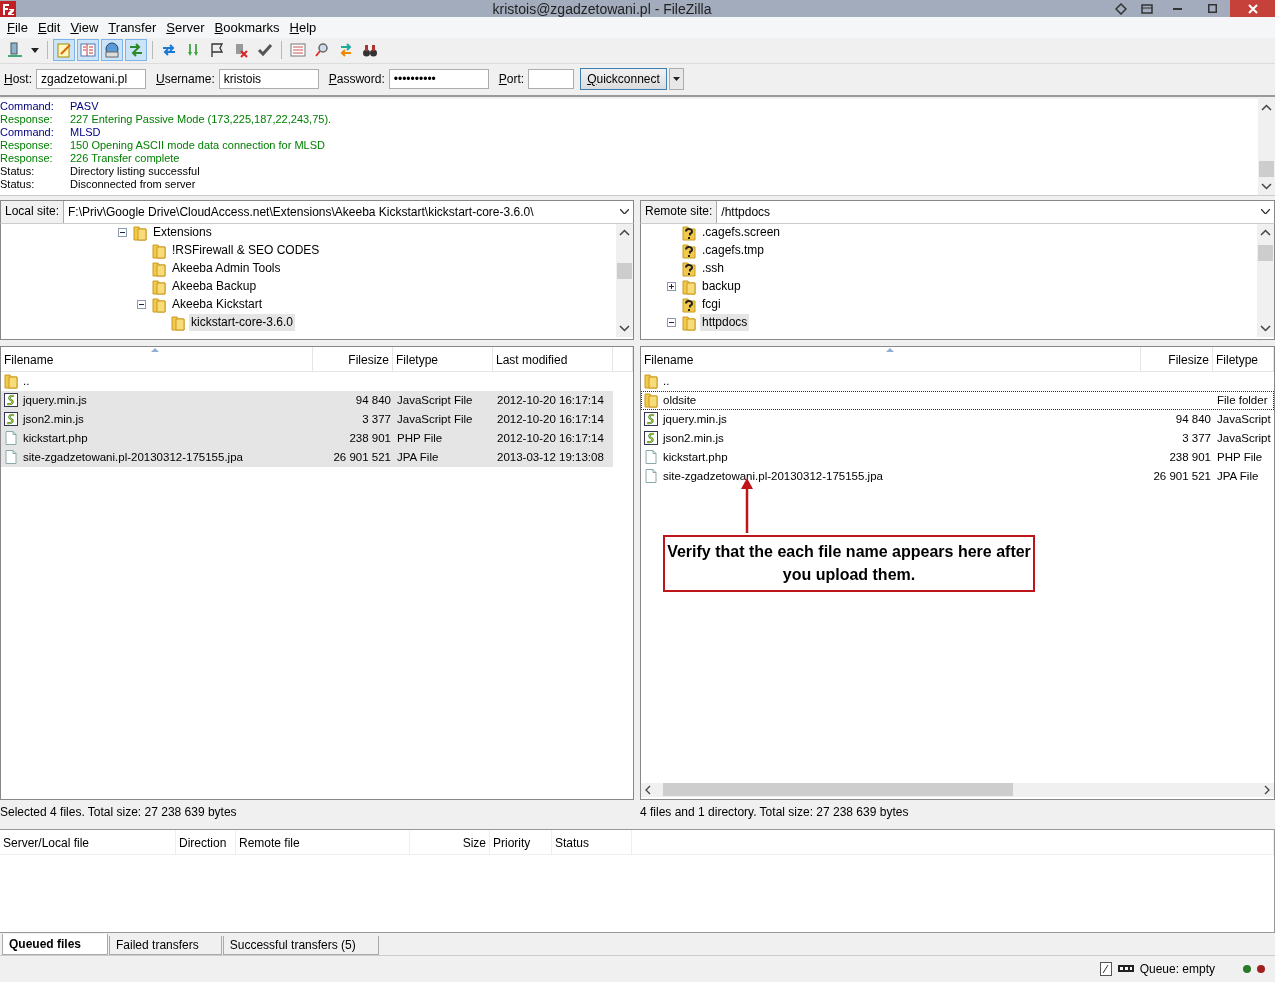 The height and width of the screenshot is (982, 1275). Describe the element at coordinates (206, 841) in the screenshot. I see `column-header: Direction` at that location.